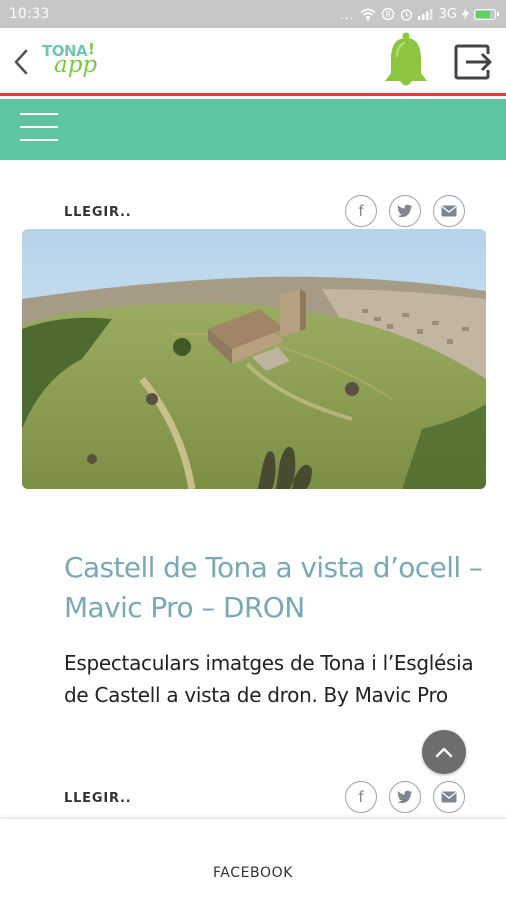 The height and width of the screenshot is (900, 506). I want to click on status-icons: ... R 3G, so click(419, 14).